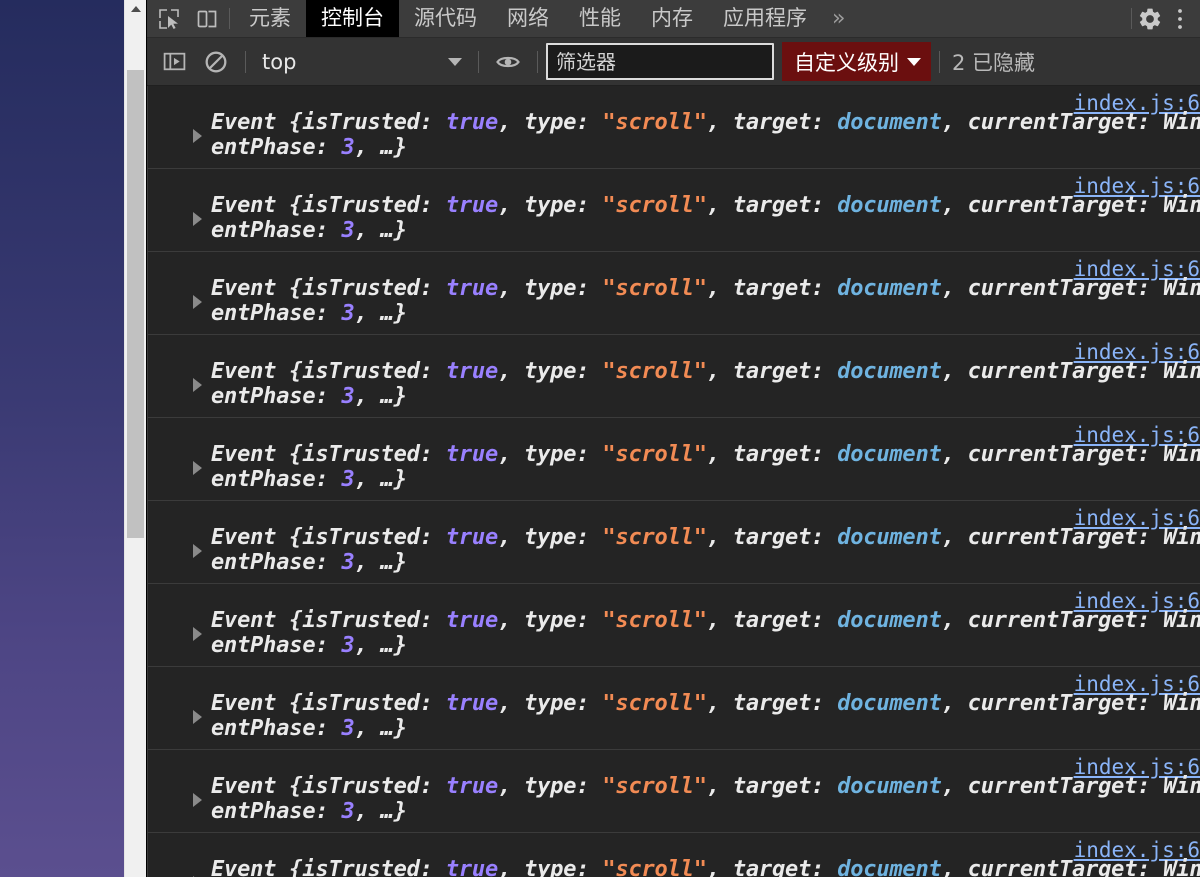  What do you see at coordinates (765, 18) in the screenshot?
I see `tab-application: 应用程序` at bounding box center [765, 18].